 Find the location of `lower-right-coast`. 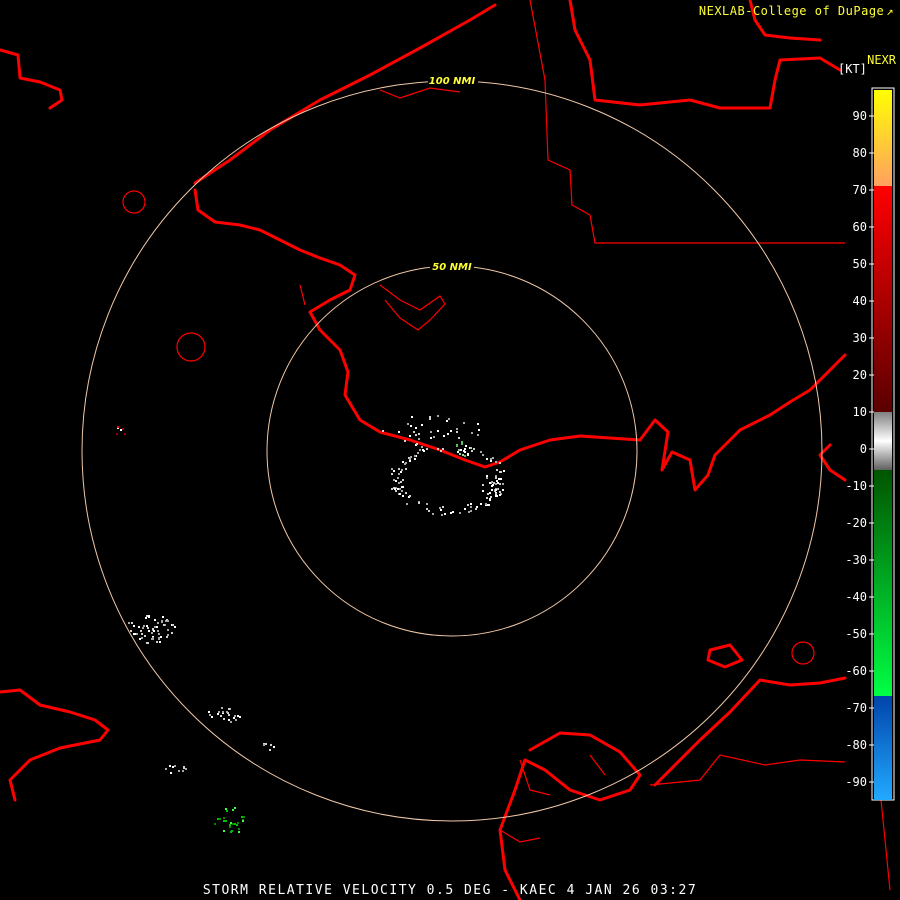

lower-right-coast is located at coordinates (750, 731).